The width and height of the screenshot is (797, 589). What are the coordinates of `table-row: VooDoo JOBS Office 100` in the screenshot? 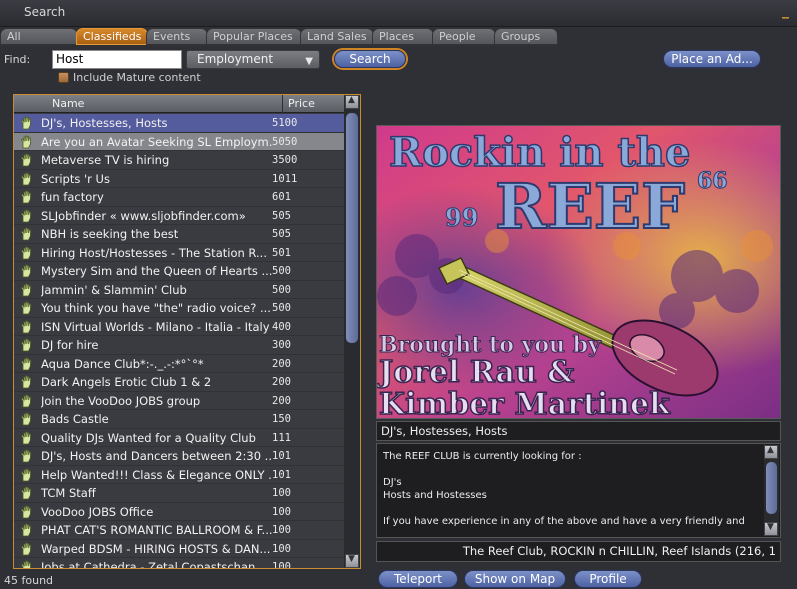 It's located at (179, 512).